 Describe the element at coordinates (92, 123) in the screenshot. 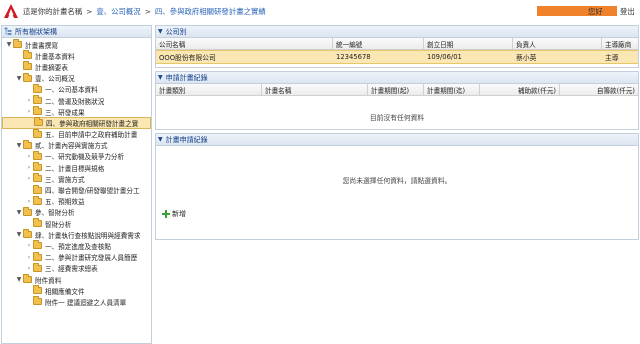

I see `tree-node-label: 四、參與政府相關研發計畫之實` at that location.